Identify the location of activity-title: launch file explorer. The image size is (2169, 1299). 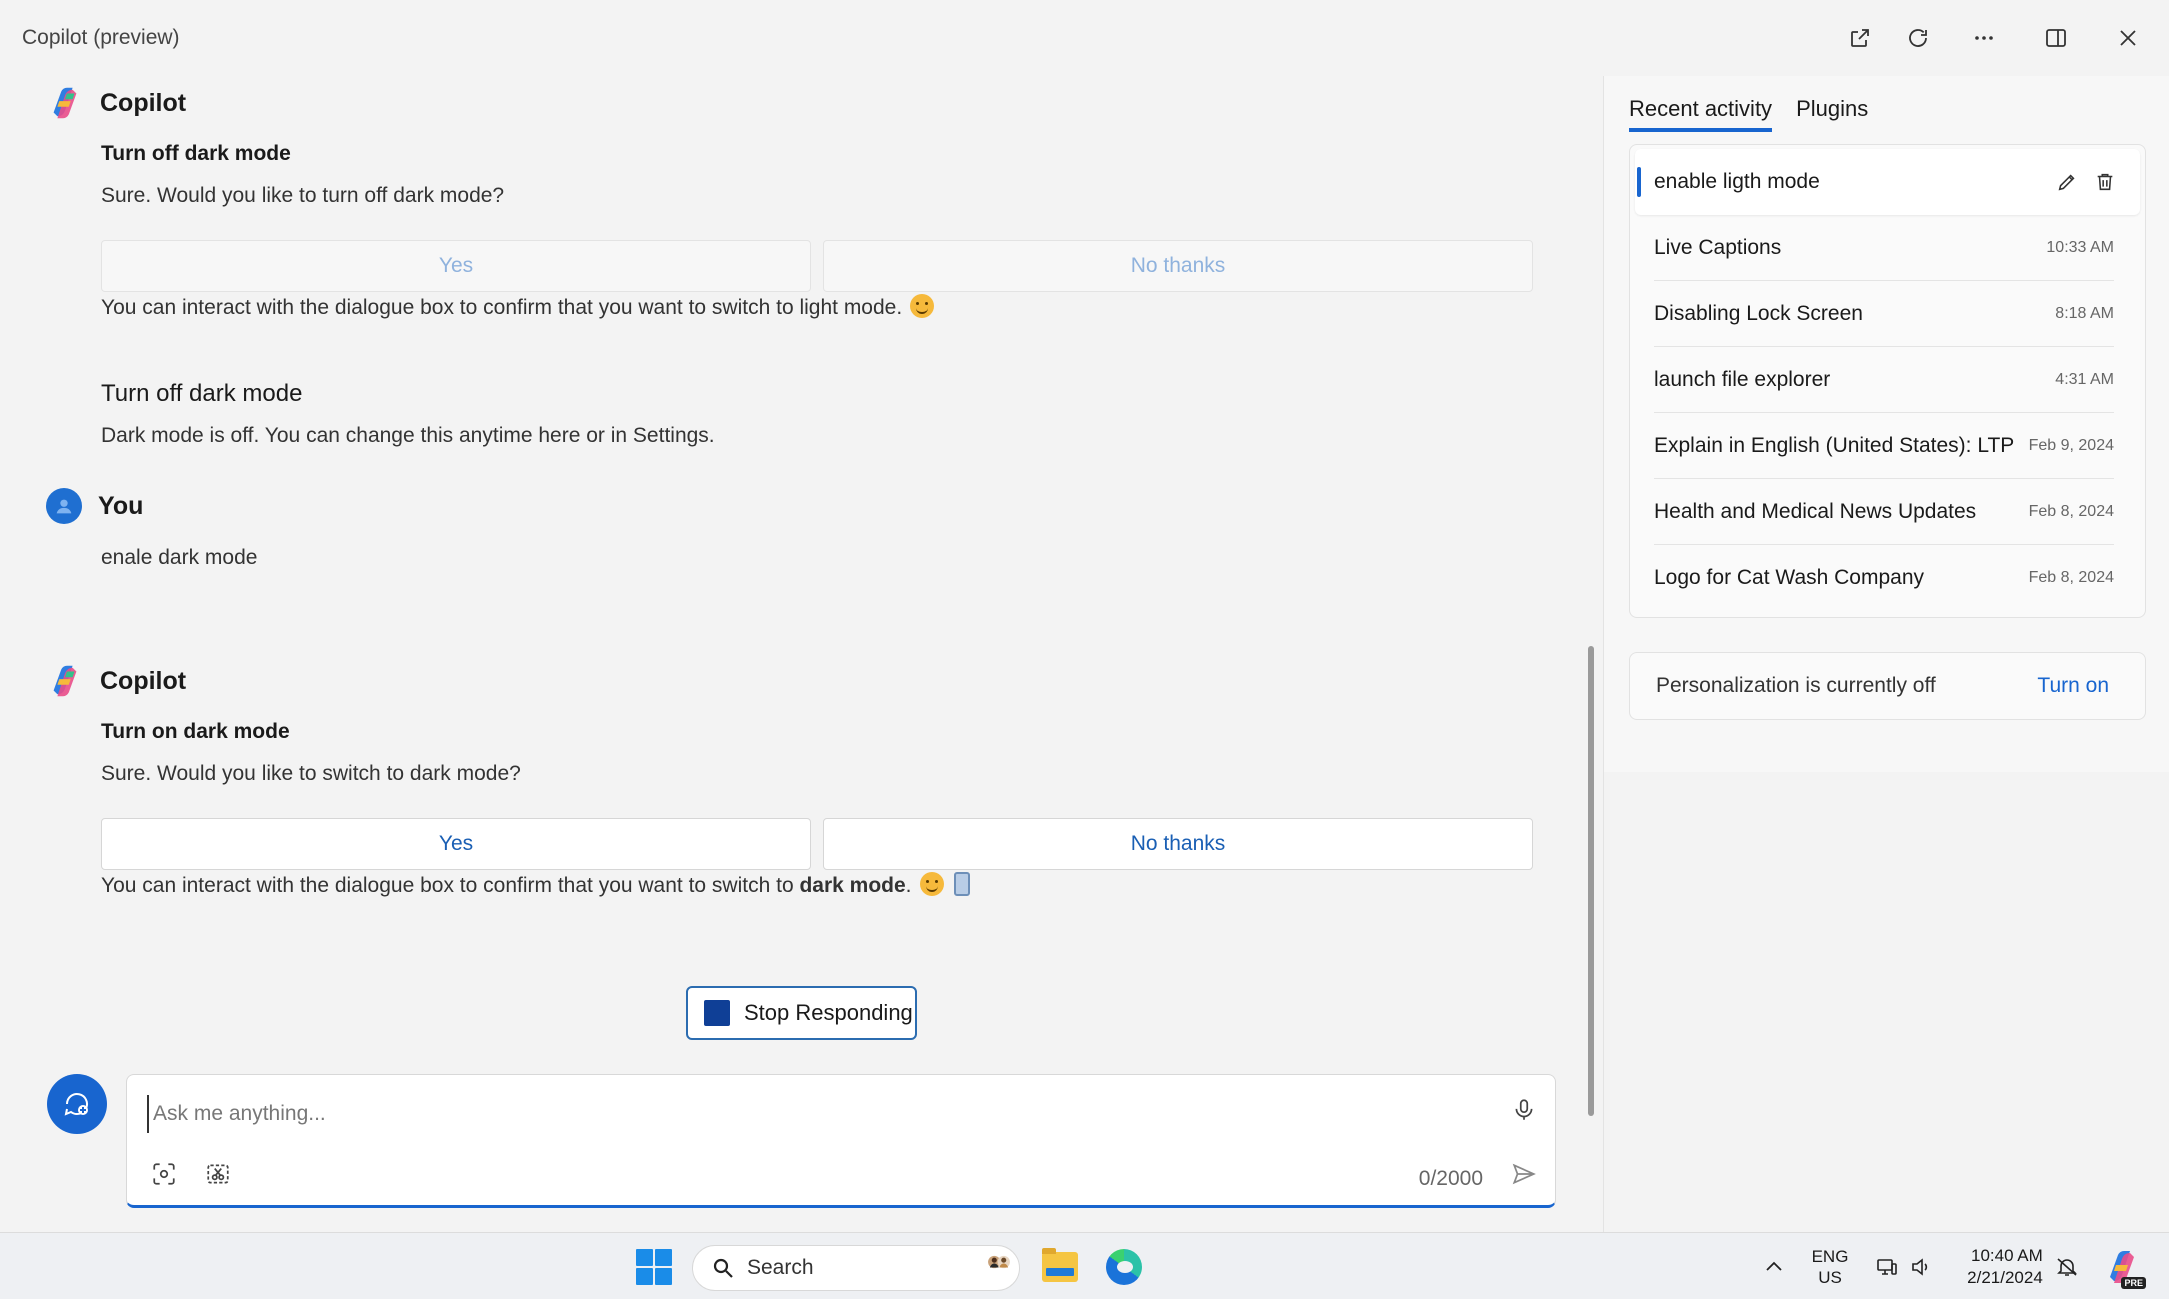
(1742, 379).